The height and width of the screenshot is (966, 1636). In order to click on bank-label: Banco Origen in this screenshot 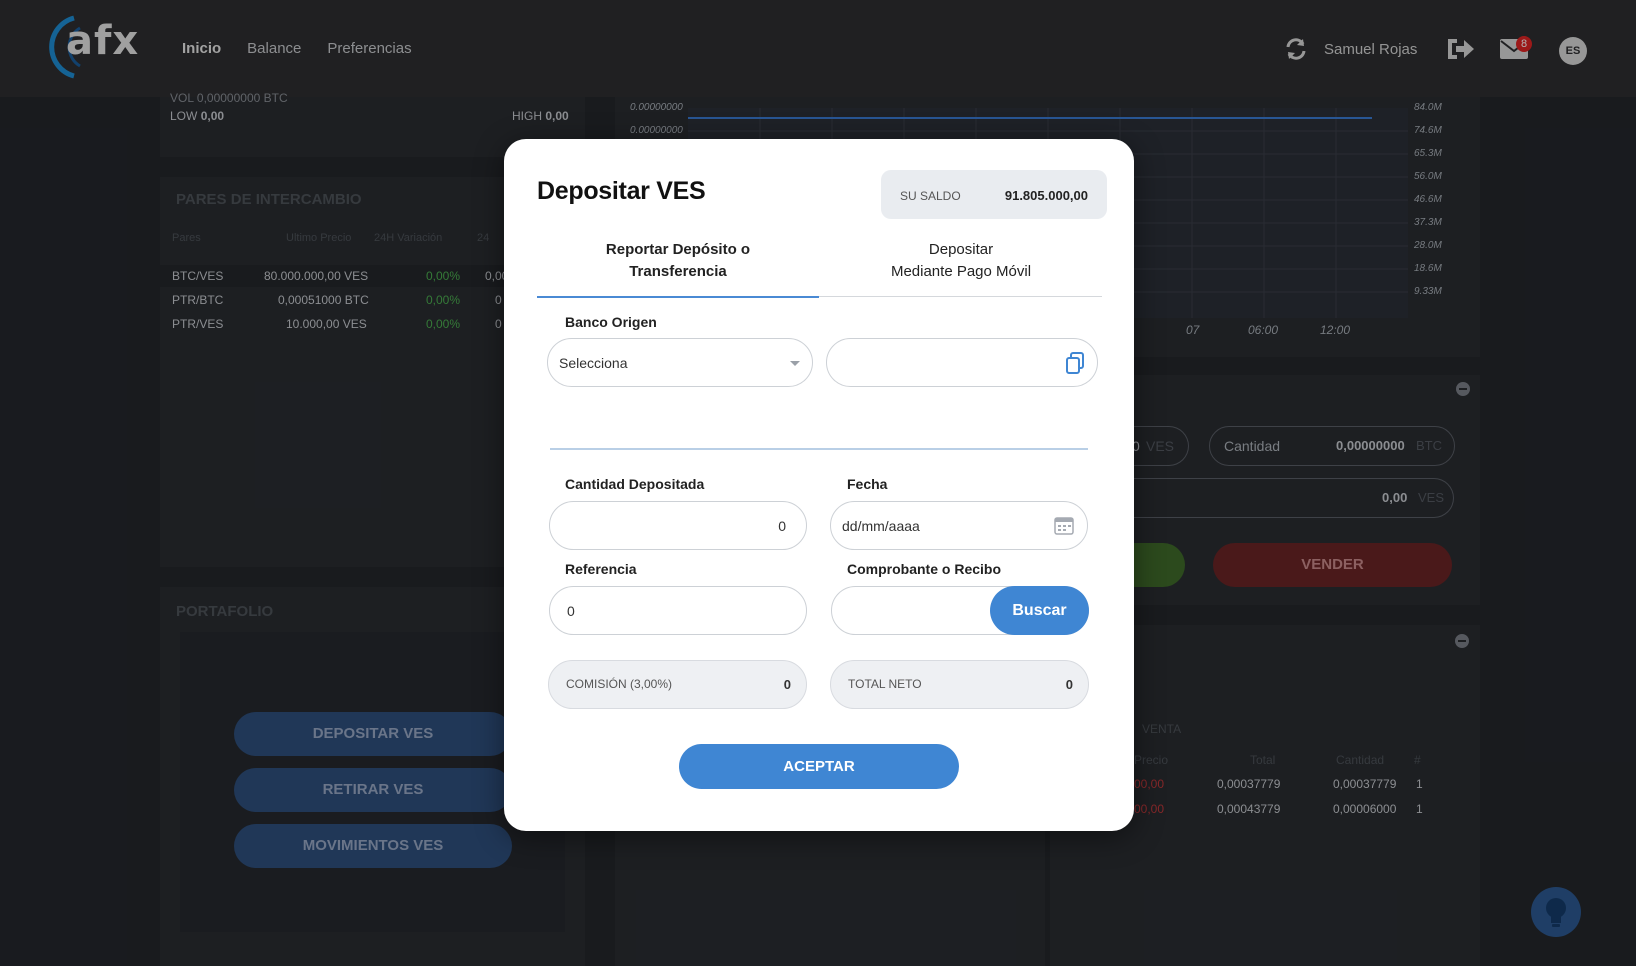, I will do `click(611, 322)`.